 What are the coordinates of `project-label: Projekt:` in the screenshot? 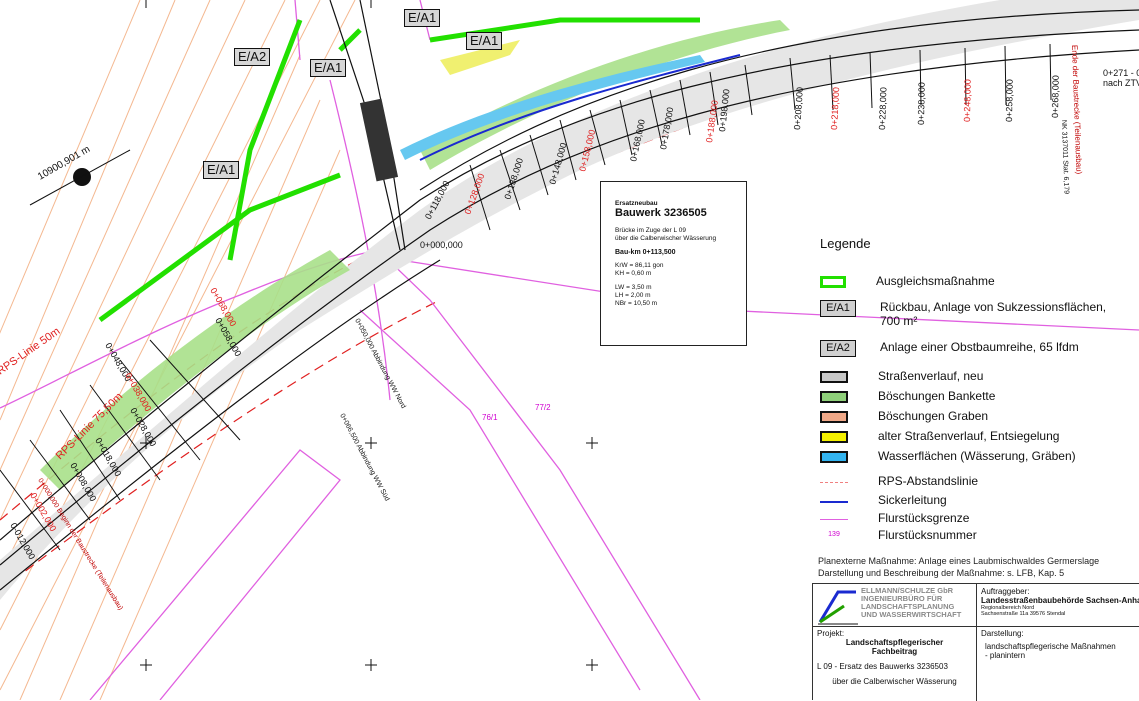 It's located at (831, 633).